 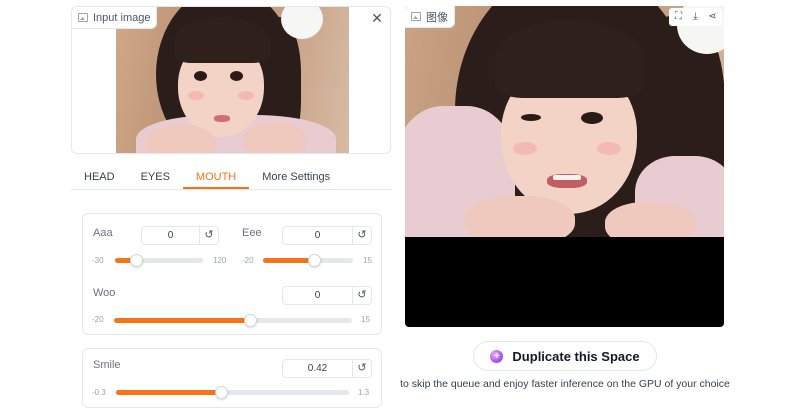 I want to click on eee-reset-icon: ↺, so click(x=361, y=235).